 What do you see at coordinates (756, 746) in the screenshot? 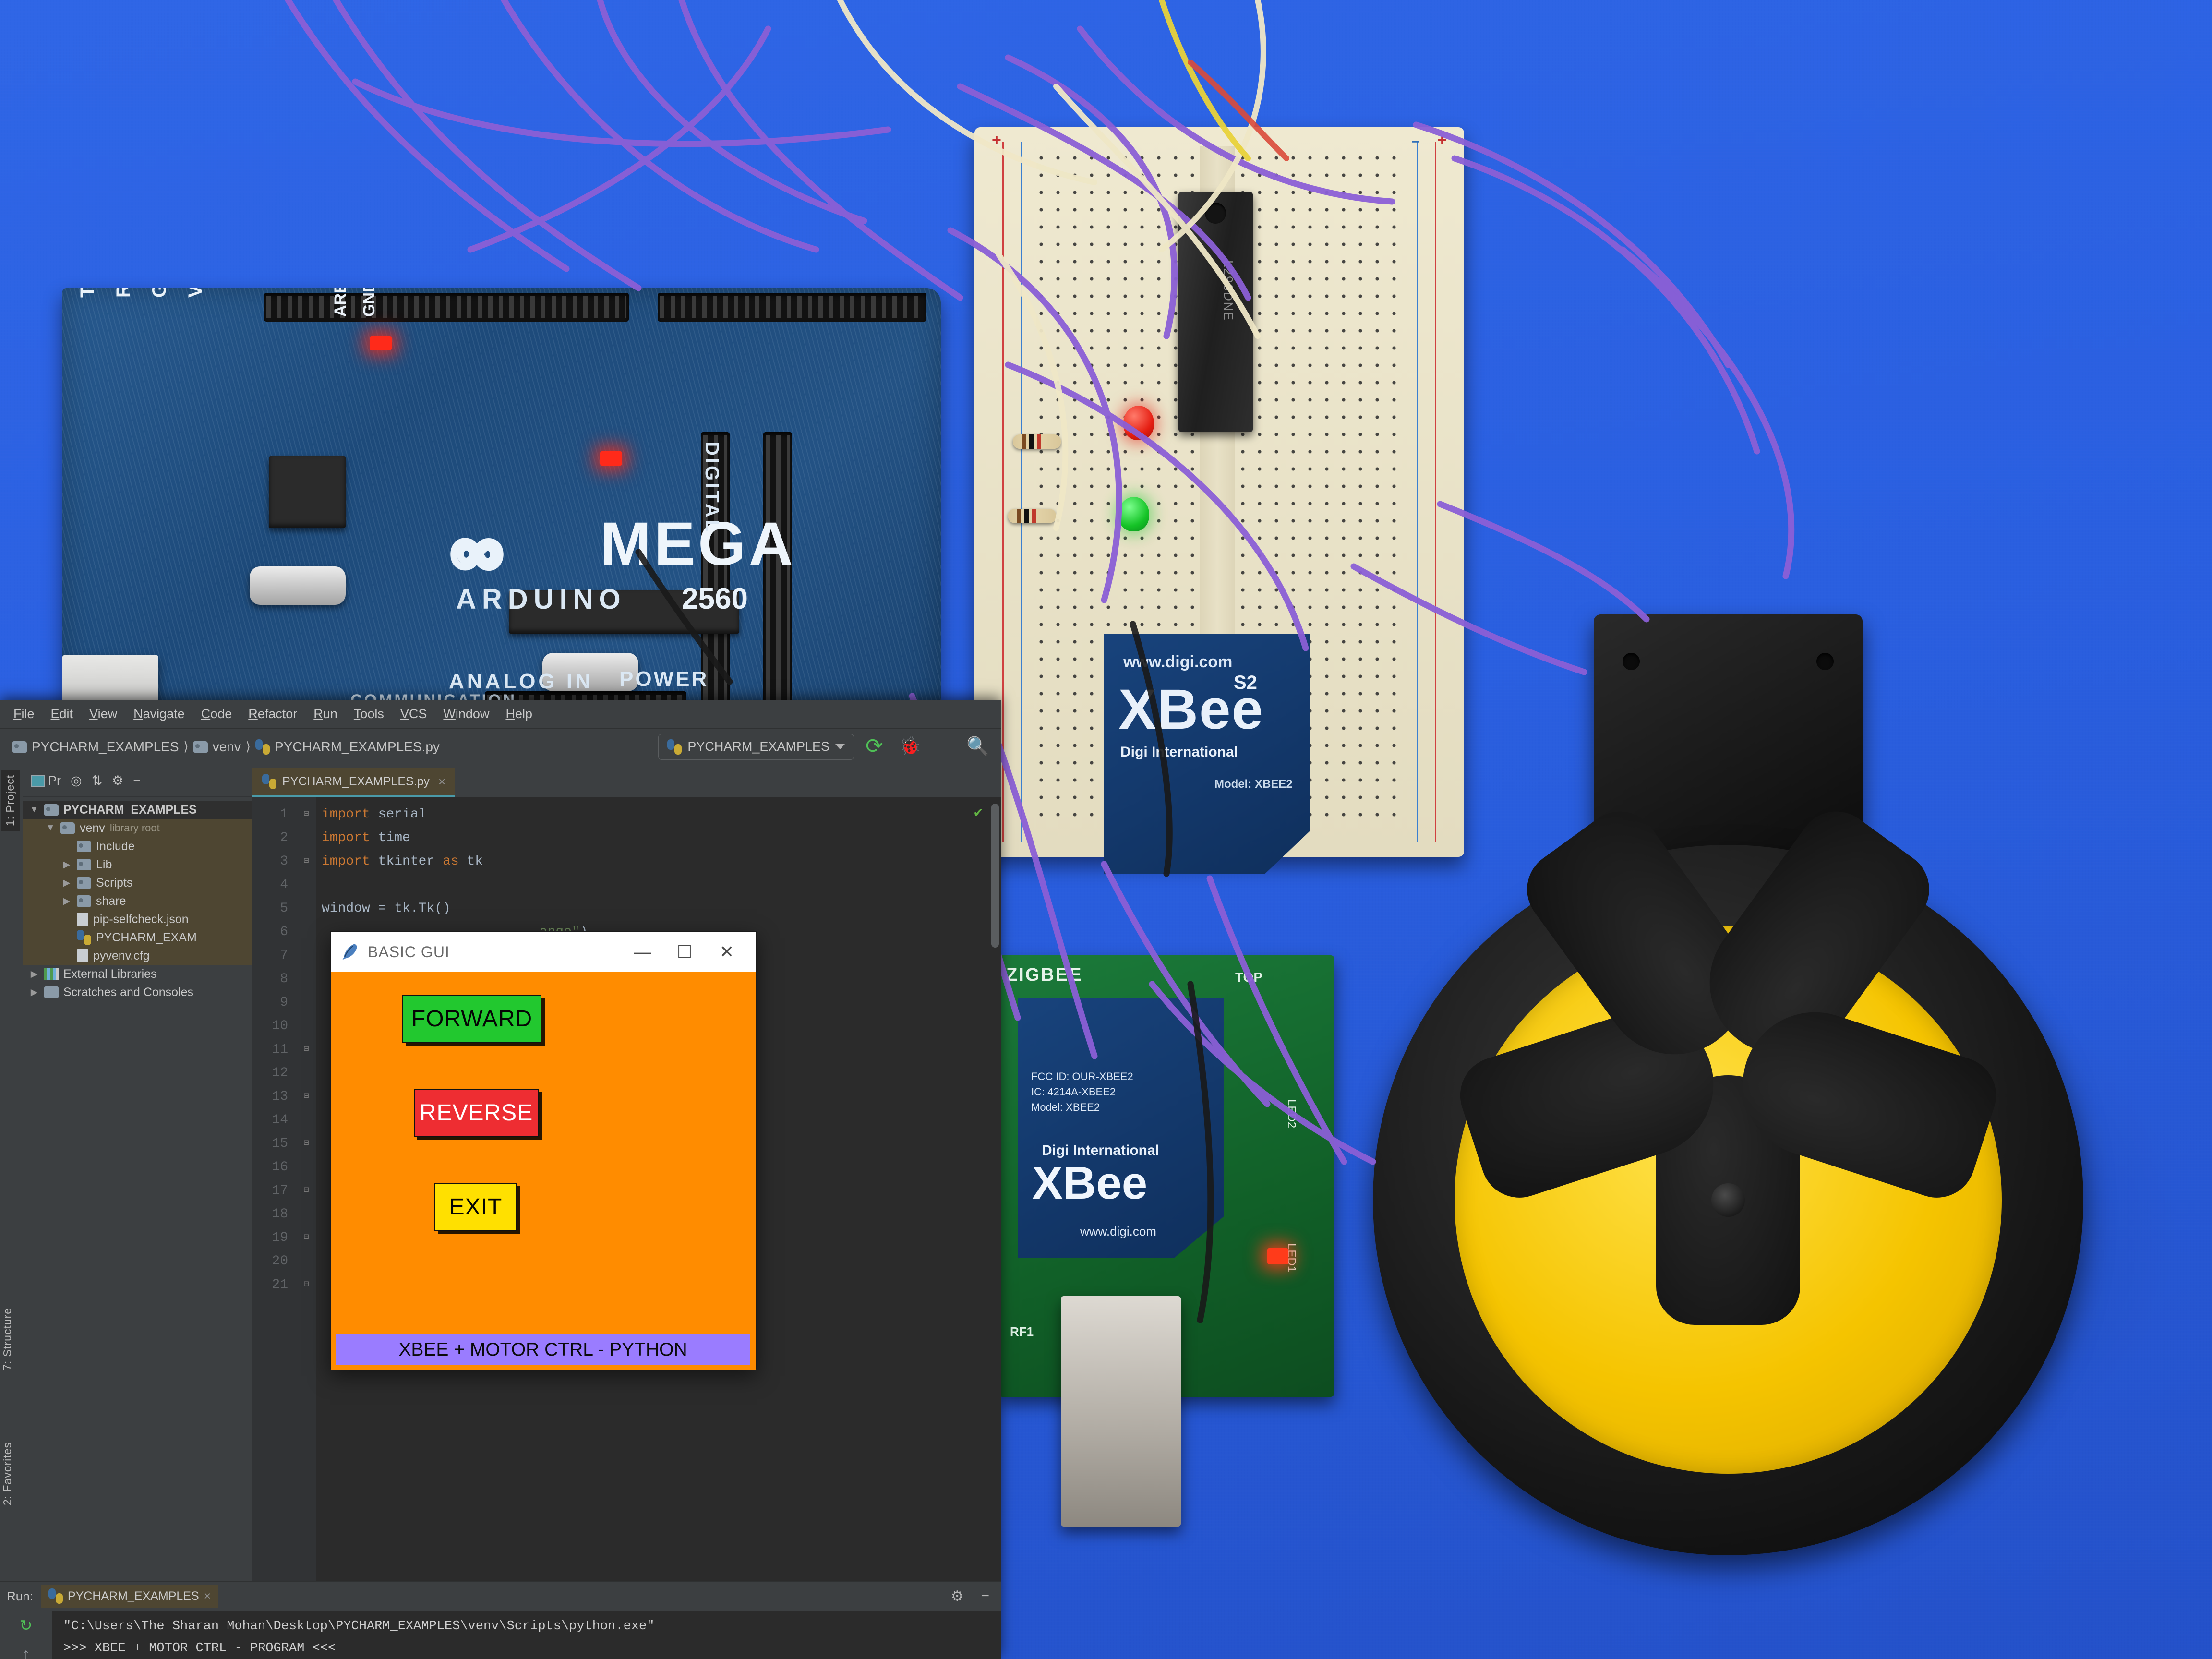
I see `run-configuration-selector: PYCHARM_EXAMPLES` at bounding box center [756, 746].